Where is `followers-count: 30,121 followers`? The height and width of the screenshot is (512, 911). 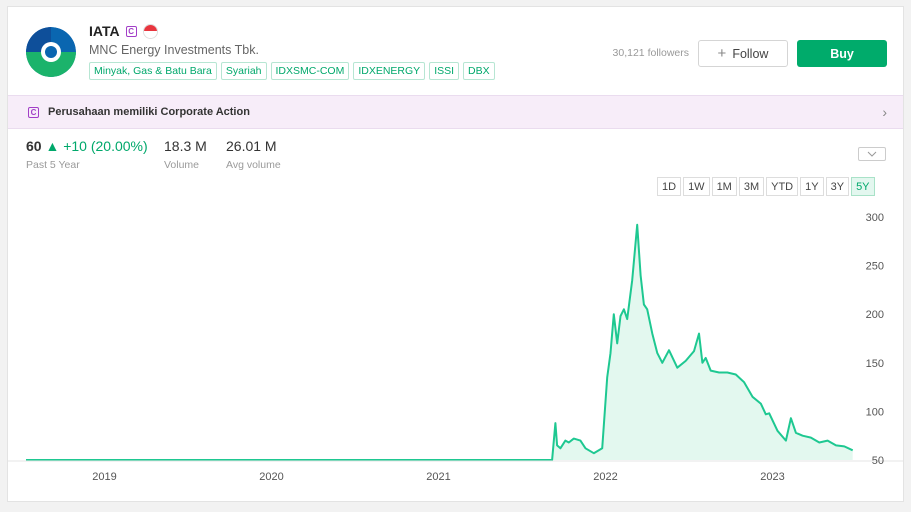 followers-count: 30,121 followers is located at coordinates (650, 53).